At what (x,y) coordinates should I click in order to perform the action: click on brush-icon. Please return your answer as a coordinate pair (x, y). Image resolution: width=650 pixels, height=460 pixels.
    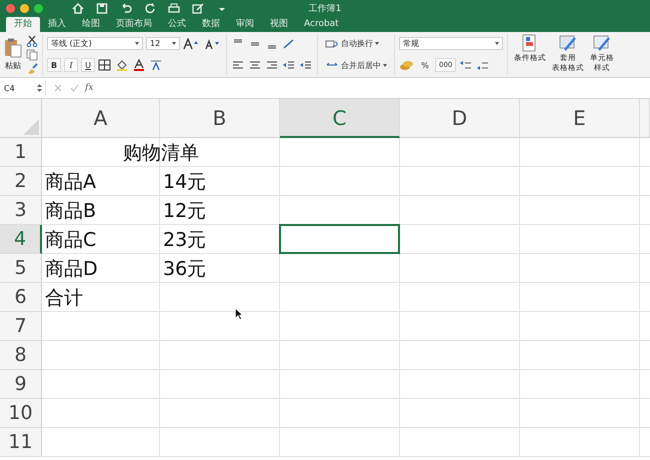
    Looking at the image, I should click on (32, 68).